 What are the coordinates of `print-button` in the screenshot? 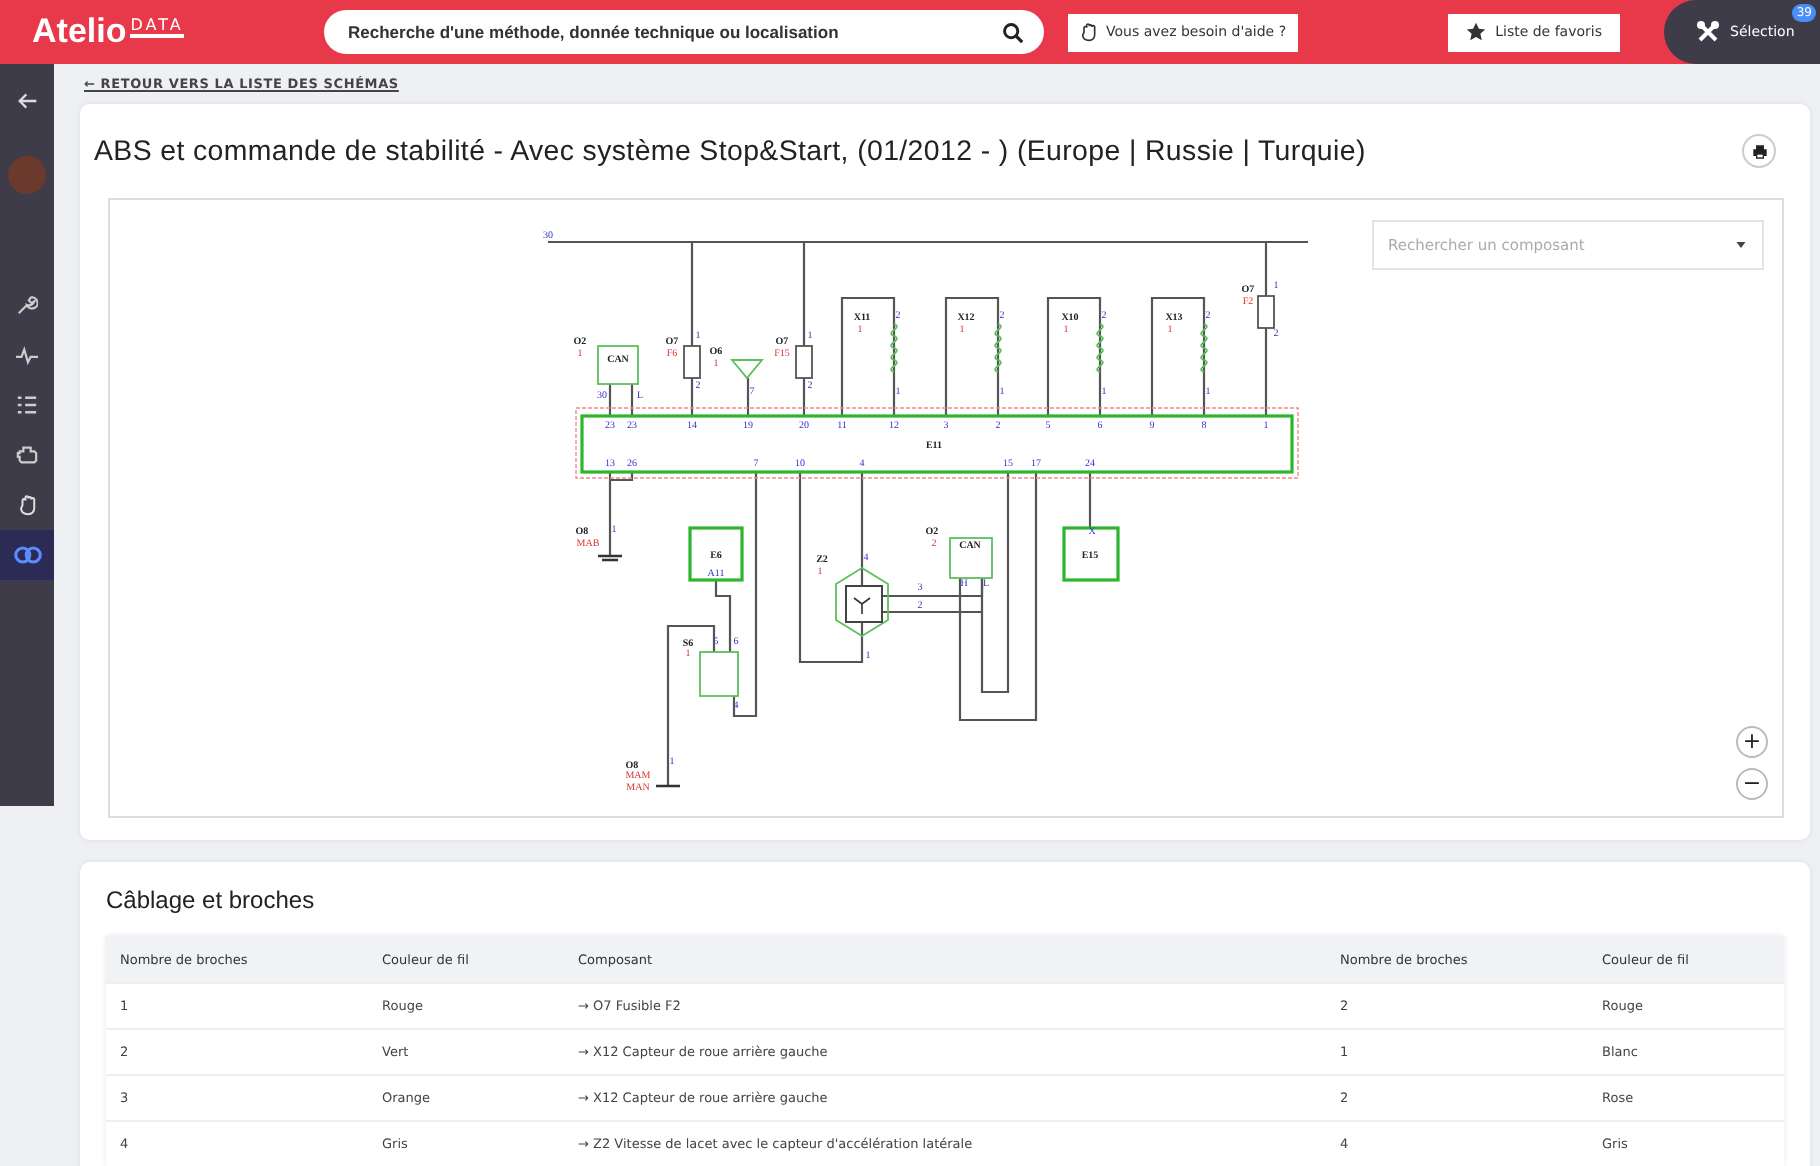 It's located at (1759, 151).